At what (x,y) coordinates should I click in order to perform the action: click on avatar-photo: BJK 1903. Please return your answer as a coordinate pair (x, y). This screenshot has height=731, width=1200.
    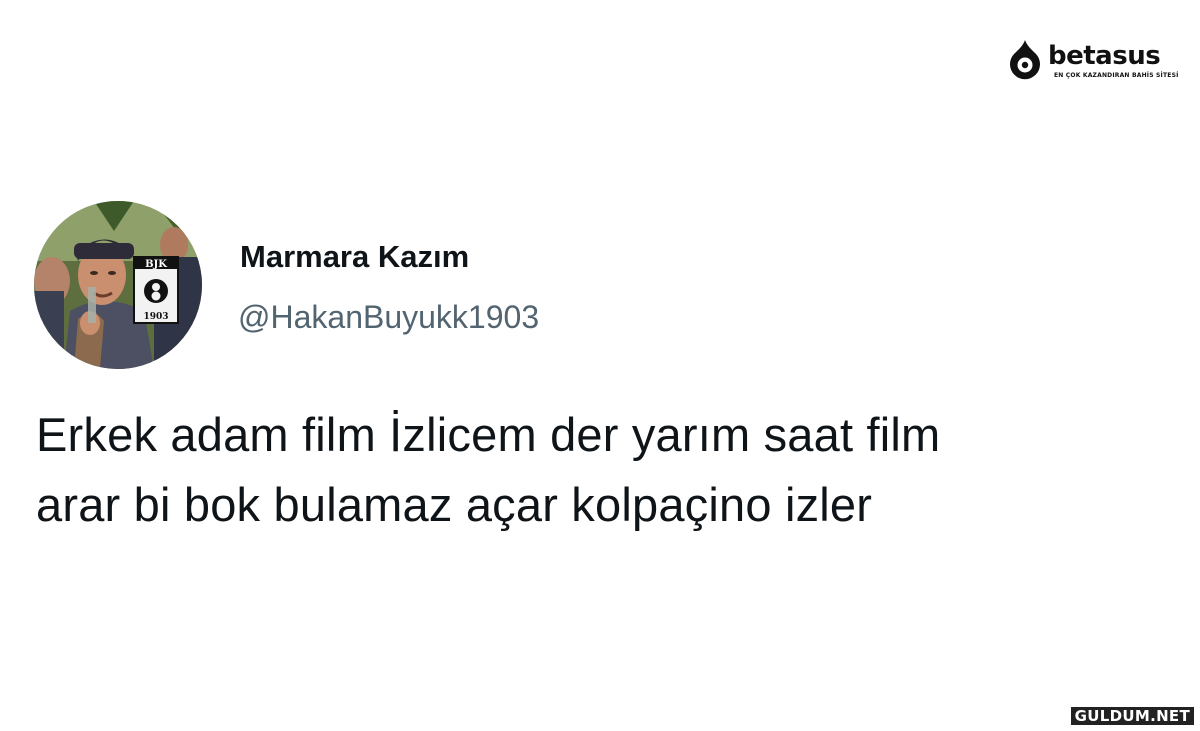
    Looking at the image, I should click on (118, 285).